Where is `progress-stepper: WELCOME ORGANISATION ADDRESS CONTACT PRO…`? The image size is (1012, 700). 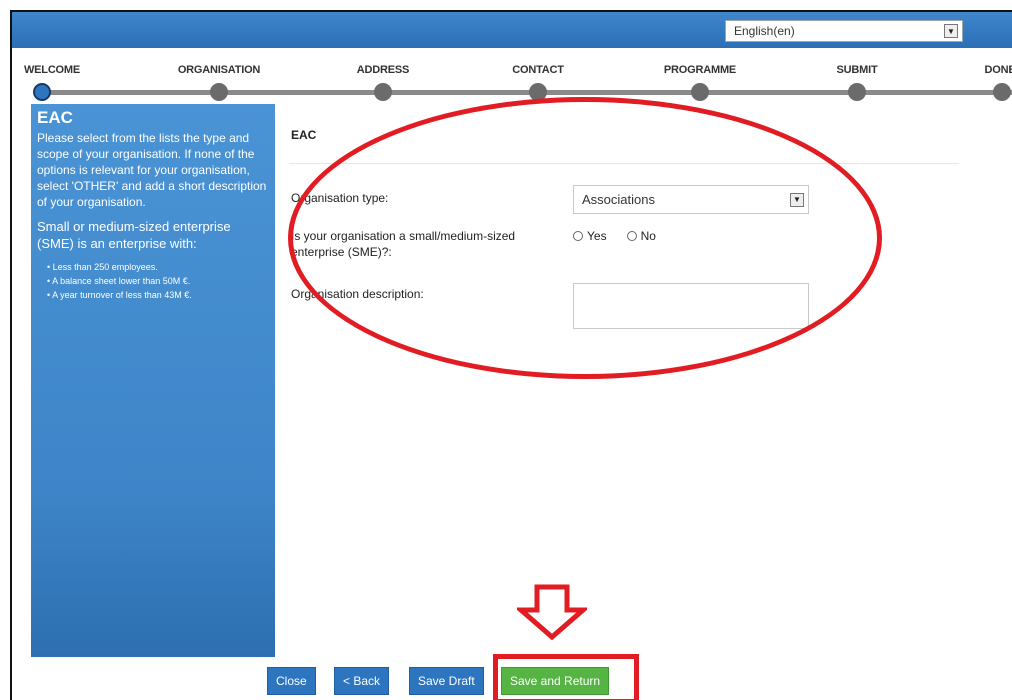 progress-stepper: WELCOME ORGANISATION ADDRESS CONTACT PRO… is located at coordinates (512, 74).